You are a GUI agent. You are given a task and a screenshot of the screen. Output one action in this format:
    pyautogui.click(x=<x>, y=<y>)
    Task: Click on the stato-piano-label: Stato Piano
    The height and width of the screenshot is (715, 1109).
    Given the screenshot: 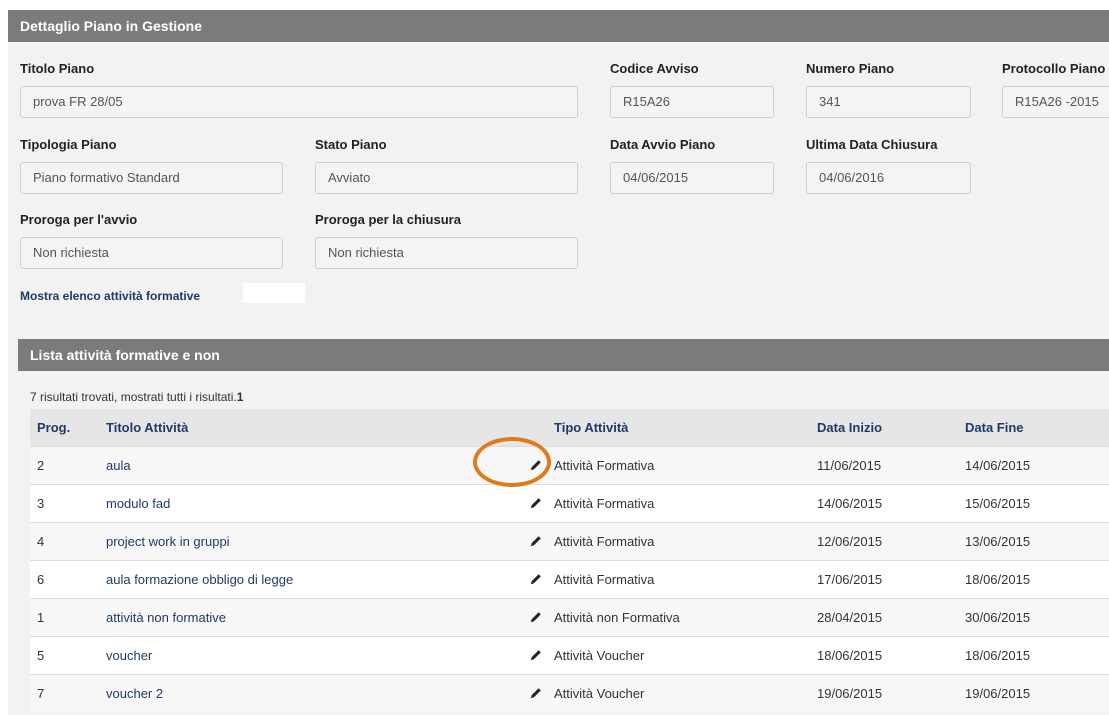 What is the action you would take?
    pyautogui.click(x=351, y=144)
    